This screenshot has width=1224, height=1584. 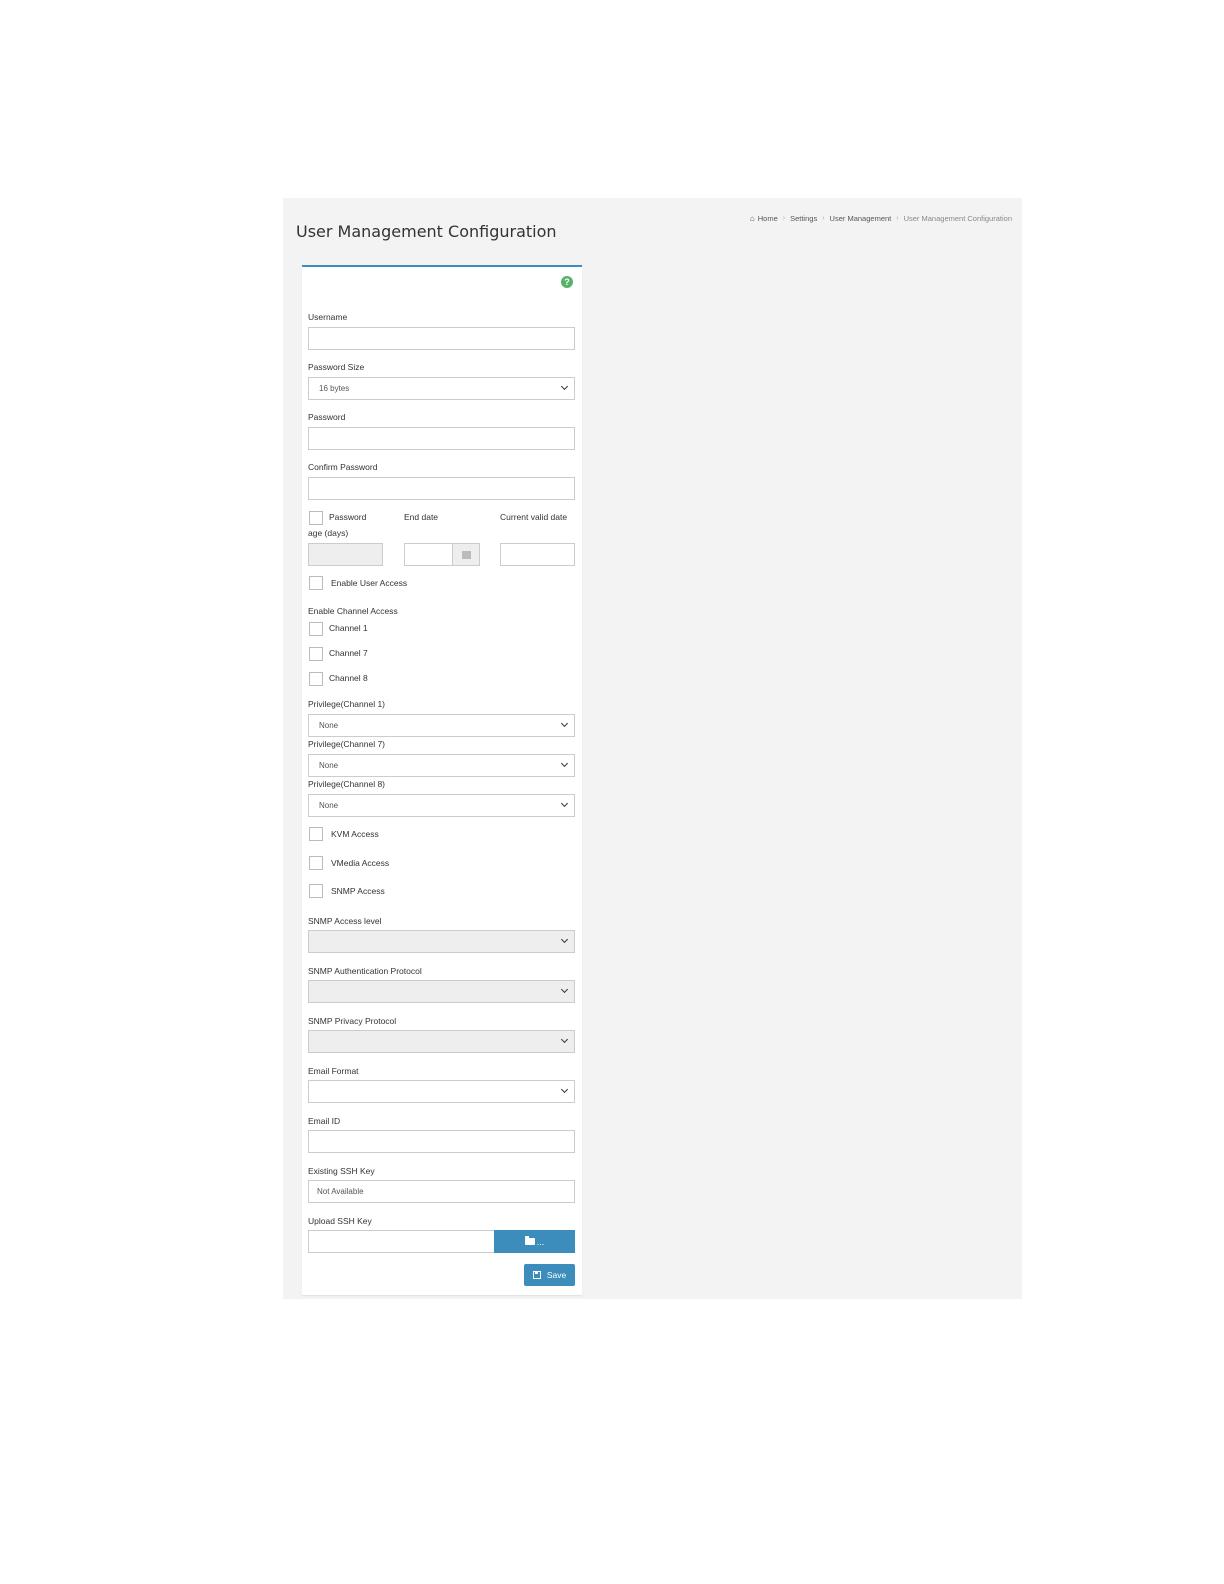 I want to click on current-valid-date-label: Current valid date, so click(x=534, y=517).